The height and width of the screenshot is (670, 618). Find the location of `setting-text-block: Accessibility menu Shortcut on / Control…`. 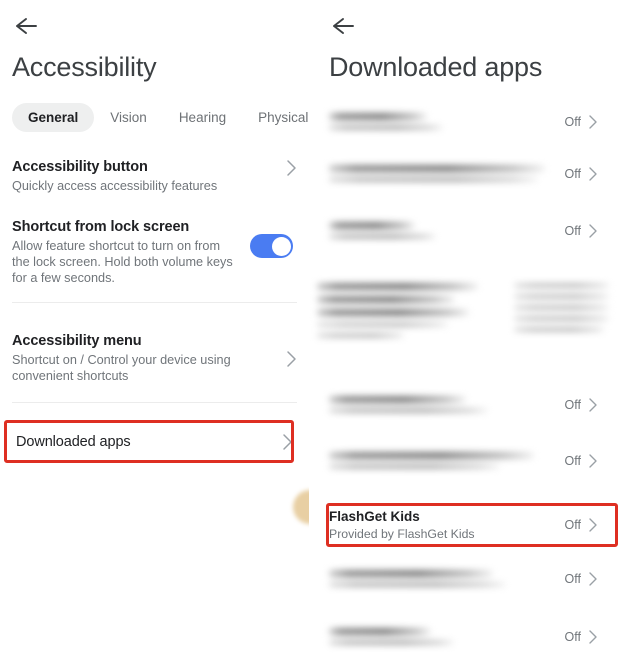

setting-text-block: Accessibility menu Shortcut on / Control… is located at coordinates (144, 358).